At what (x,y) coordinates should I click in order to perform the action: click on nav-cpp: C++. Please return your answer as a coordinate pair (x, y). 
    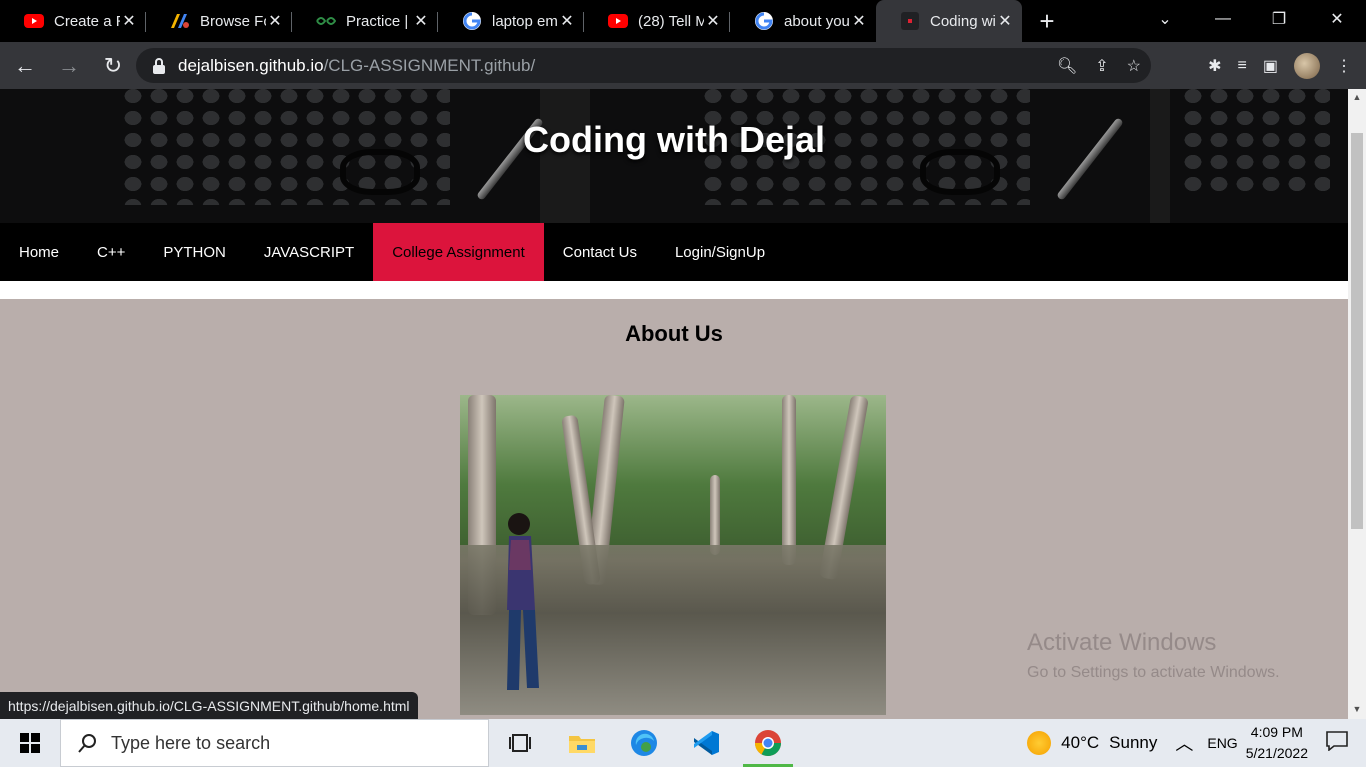
    Looking at the image, I should click on (111, 252).